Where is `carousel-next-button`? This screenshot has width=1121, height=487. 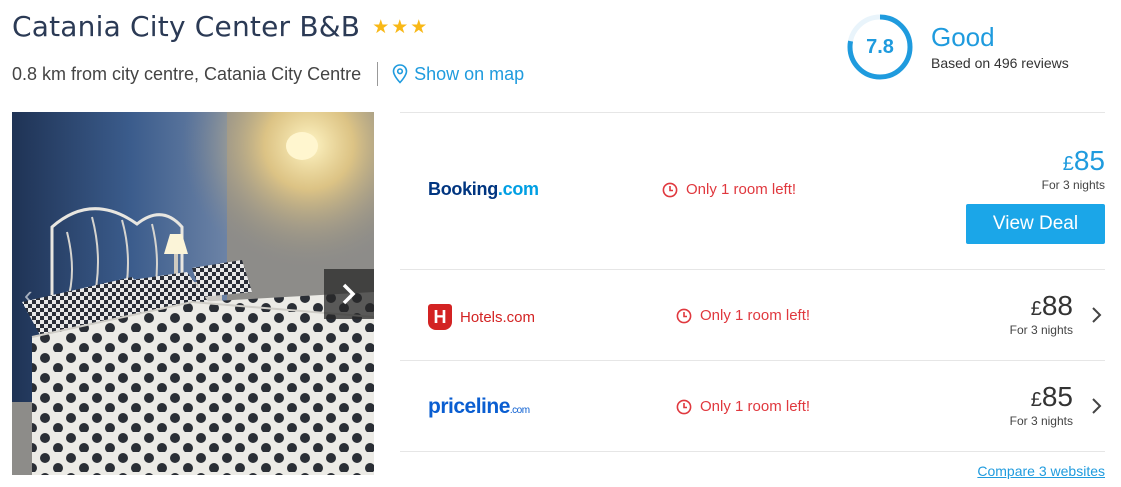
carousel-next-button is located at coordinates (349, 294).